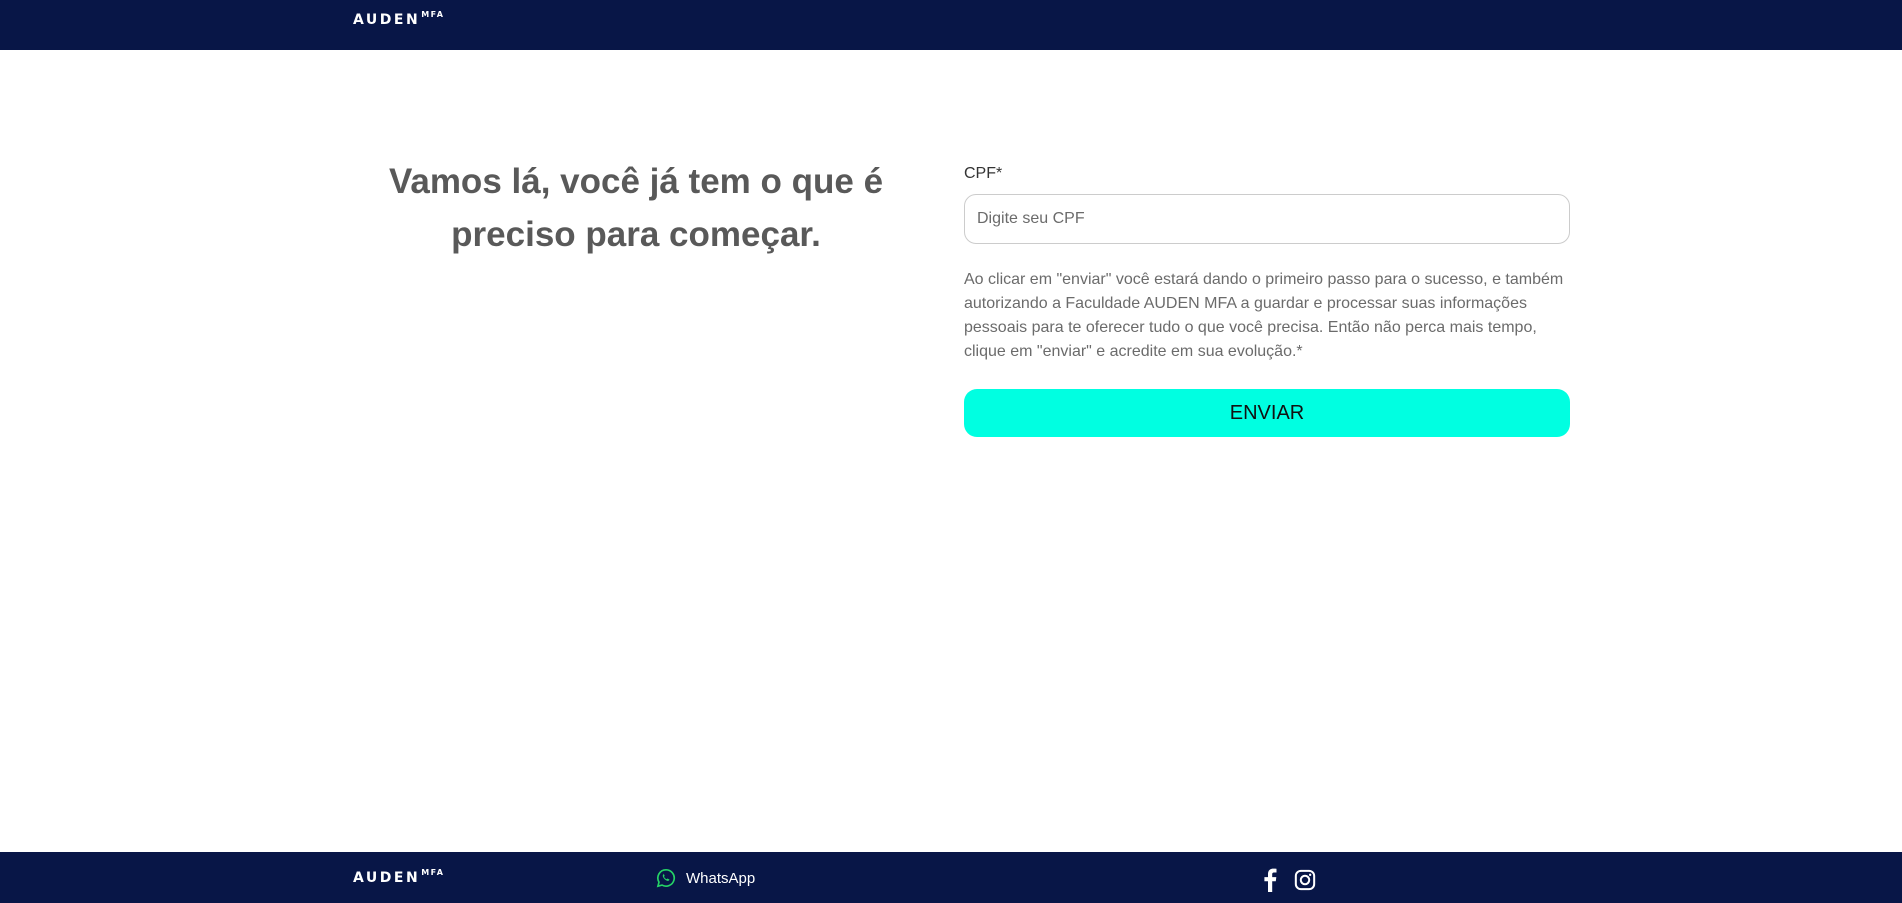 Image resolution: width=1902 pixels, height=903 pixels. What do you see at coordinates (1289, 880) in the screenshot?
I see `social-links` at bounding box center [1289, 880].